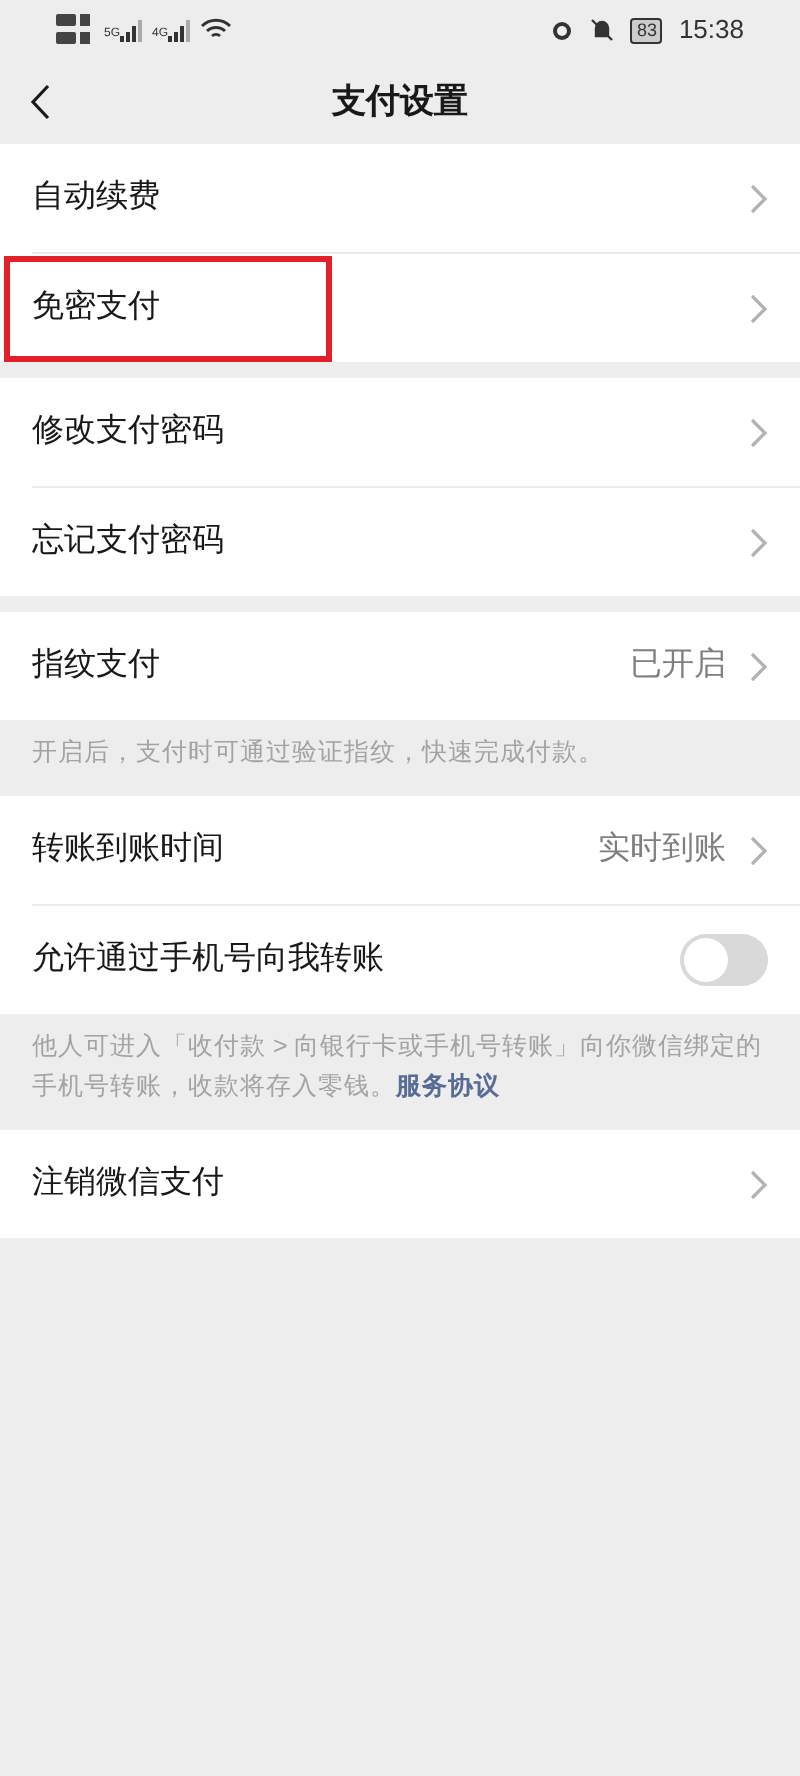  Describe the element at coordinates (129, 431) in the screenshot. I see `row-label: 修改支付密码` at that location.